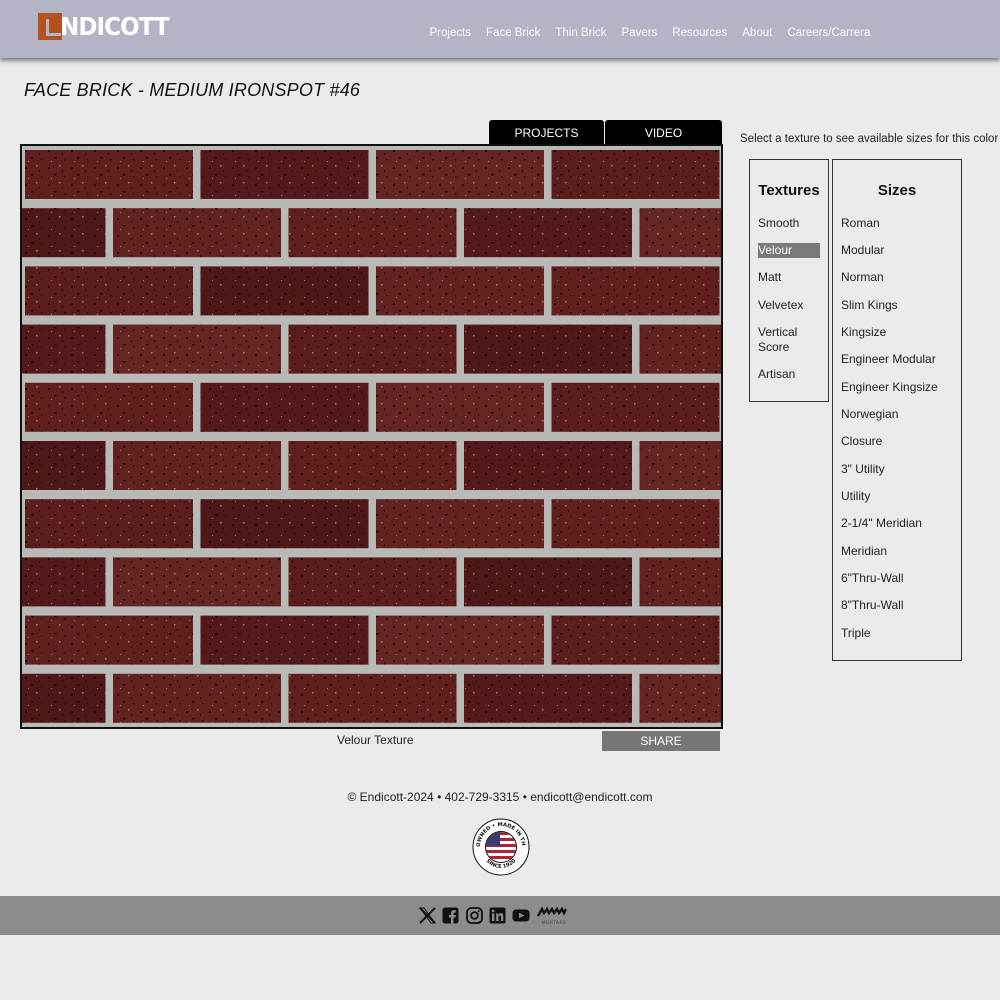  Describe the element at coordinates (778, 223) in the screenshot. I see `texture-option-smooth: Smooth` at that location.